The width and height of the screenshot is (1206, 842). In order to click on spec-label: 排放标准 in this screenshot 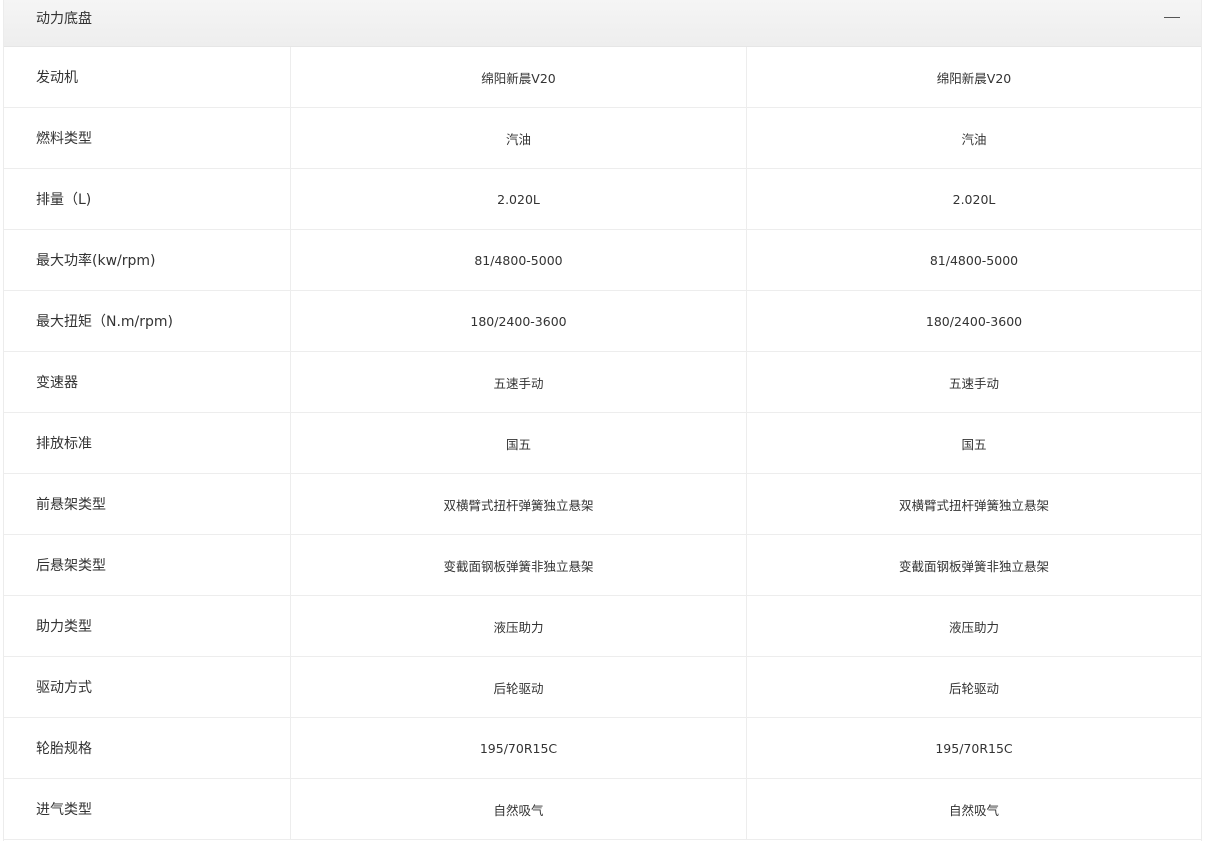, I will do `click(147, 443)`.